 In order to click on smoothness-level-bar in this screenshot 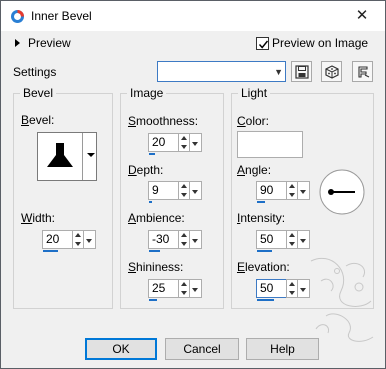, I will do `click(152, 154)`.